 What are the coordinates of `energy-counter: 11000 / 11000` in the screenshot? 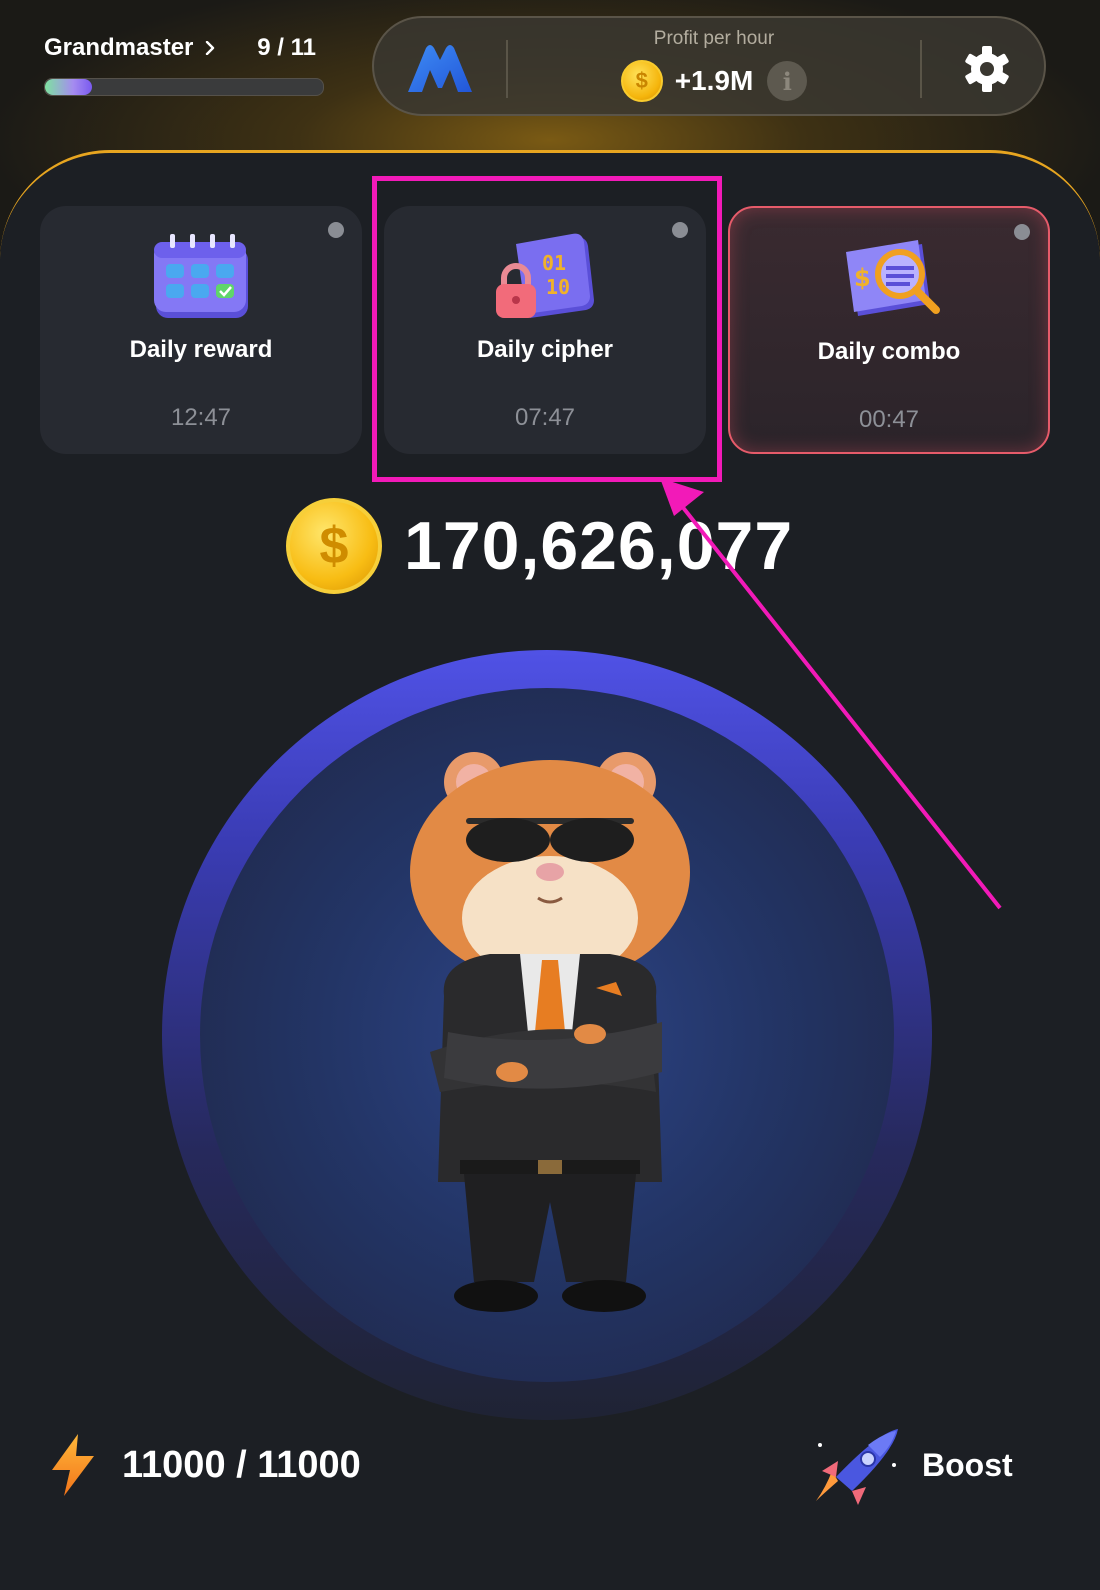 It's located at (204, 1465).